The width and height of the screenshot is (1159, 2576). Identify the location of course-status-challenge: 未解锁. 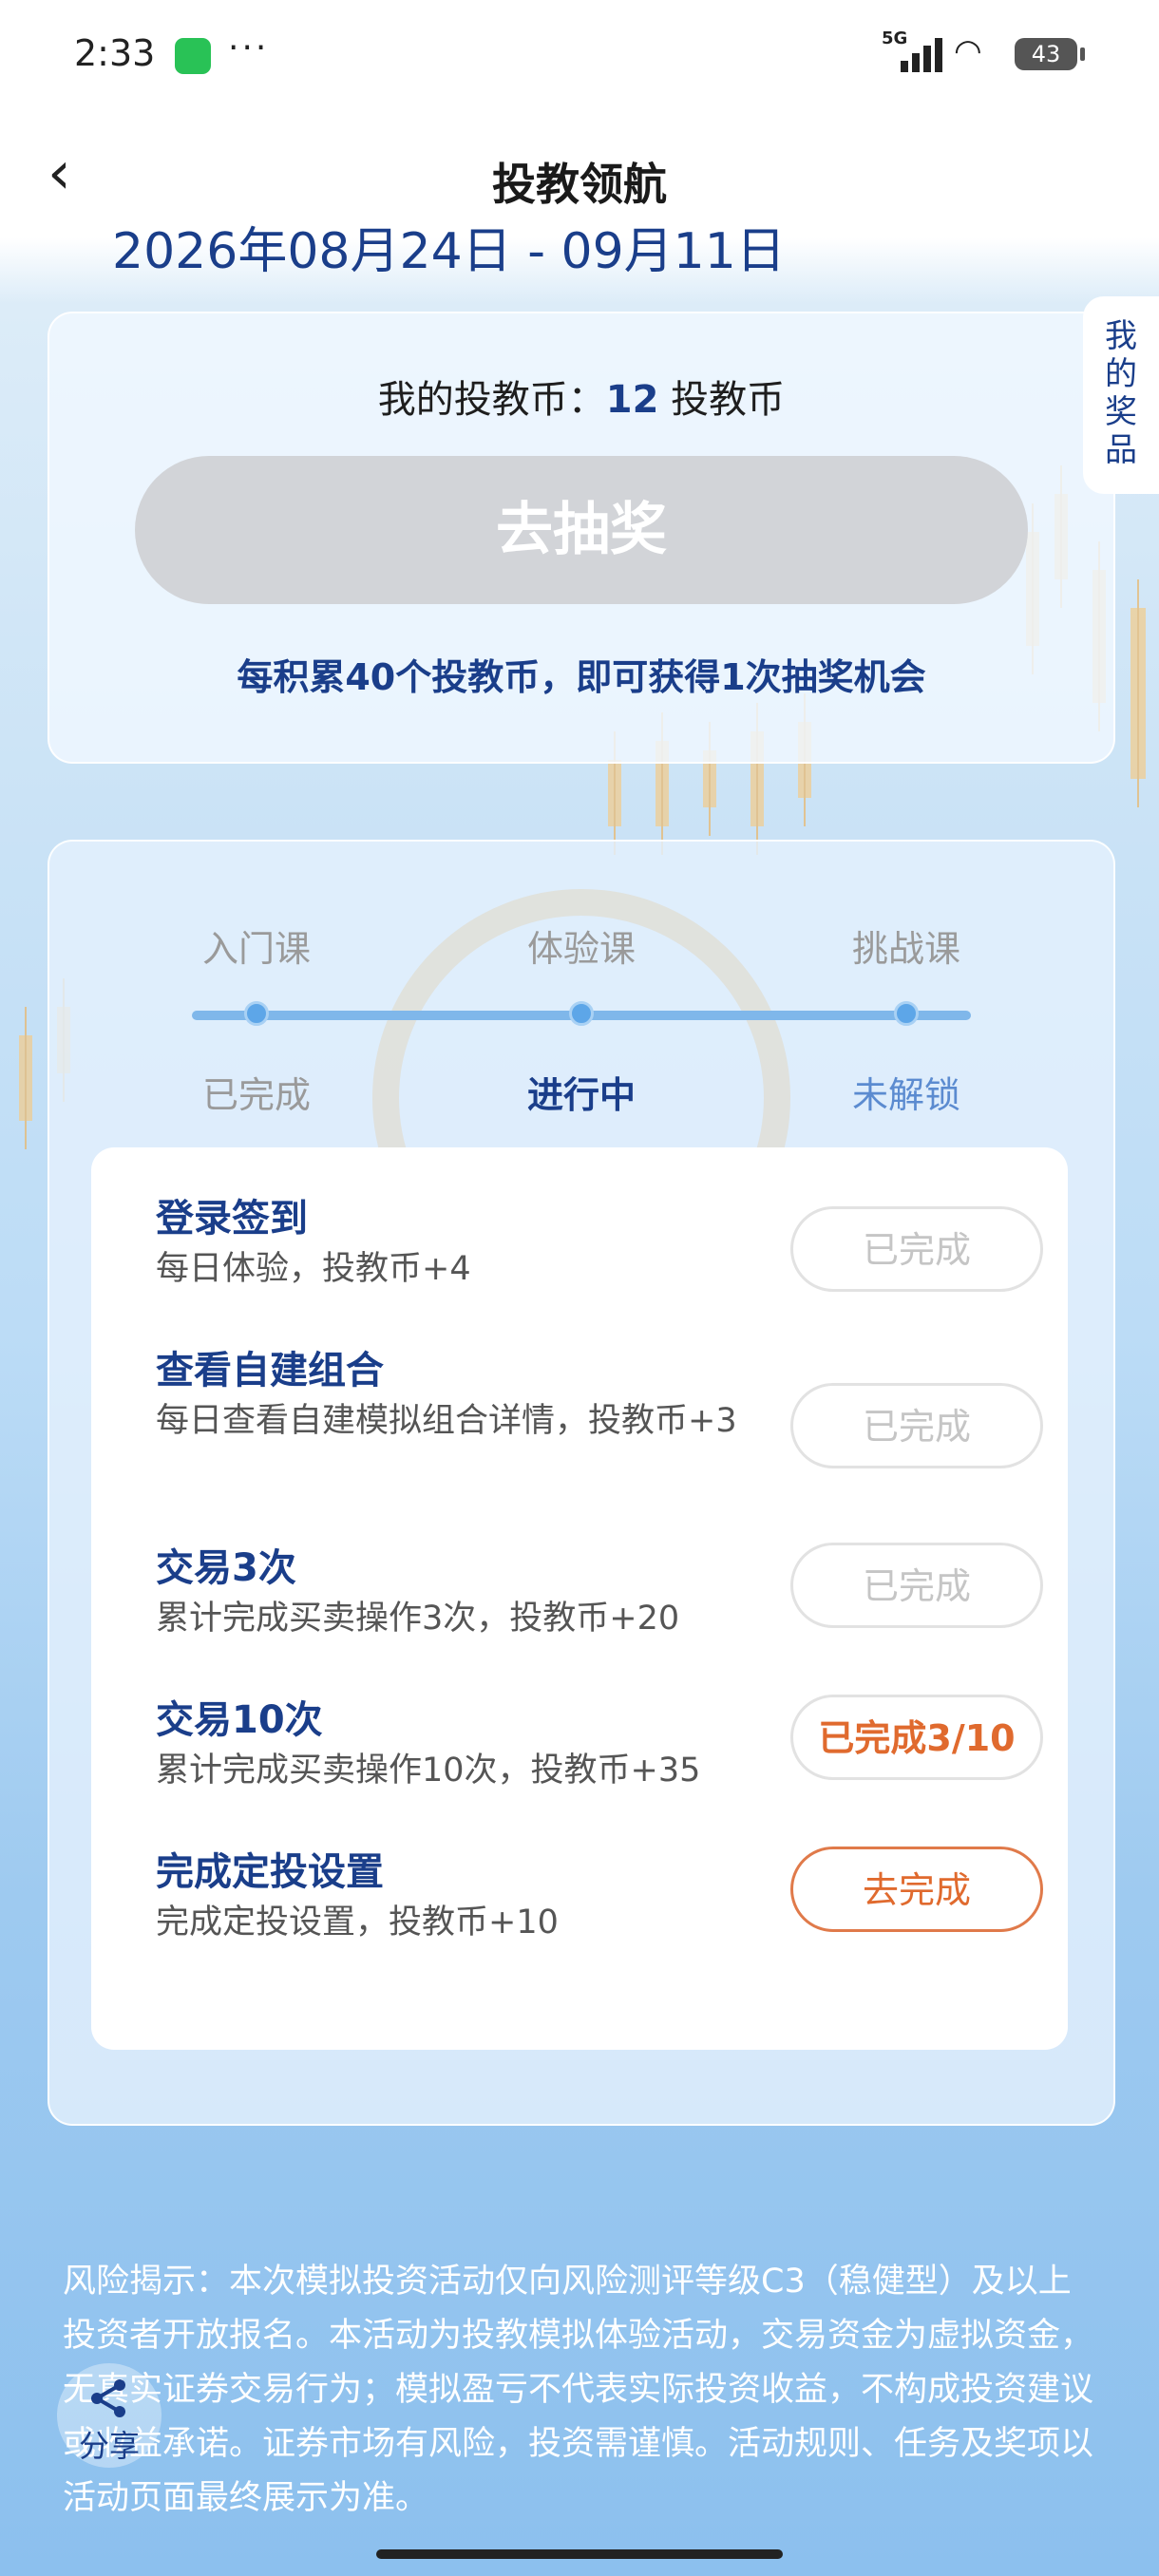
(905, 1095).